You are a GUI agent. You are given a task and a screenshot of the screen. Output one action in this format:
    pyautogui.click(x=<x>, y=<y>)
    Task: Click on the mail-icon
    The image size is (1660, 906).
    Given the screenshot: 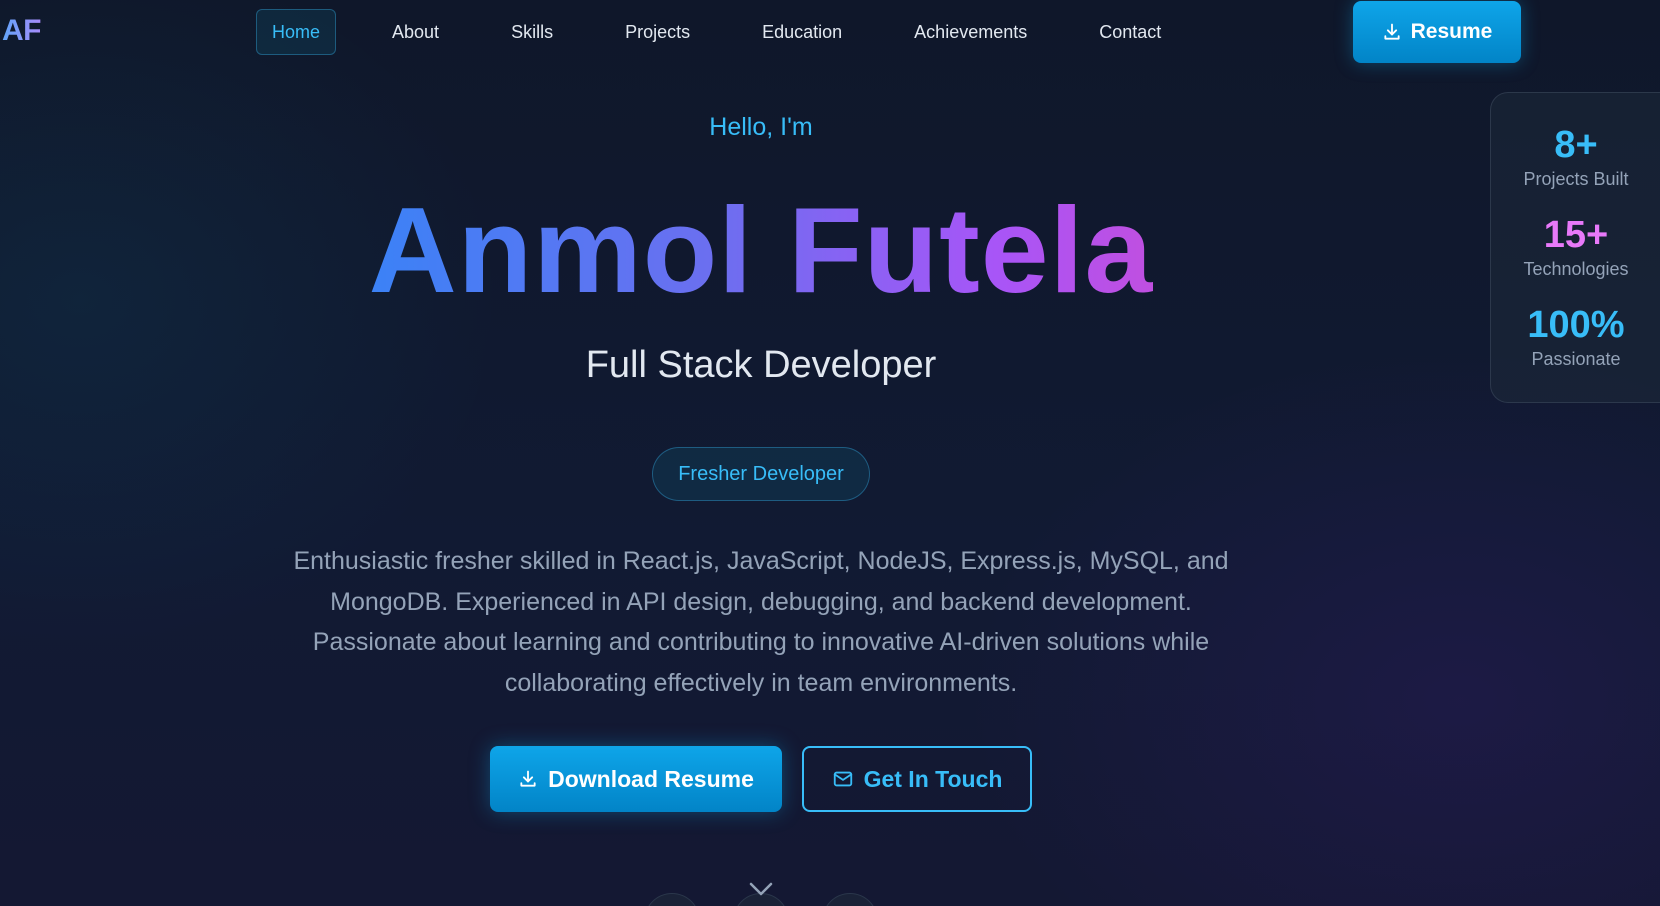 What is the action you would take?
    pyautogui.click(x=842, y=779)
    